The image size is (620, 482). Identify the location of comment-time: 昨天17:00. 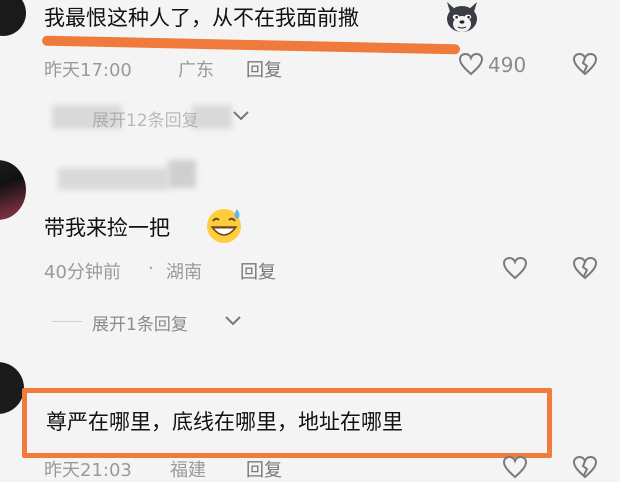
(88, 70).